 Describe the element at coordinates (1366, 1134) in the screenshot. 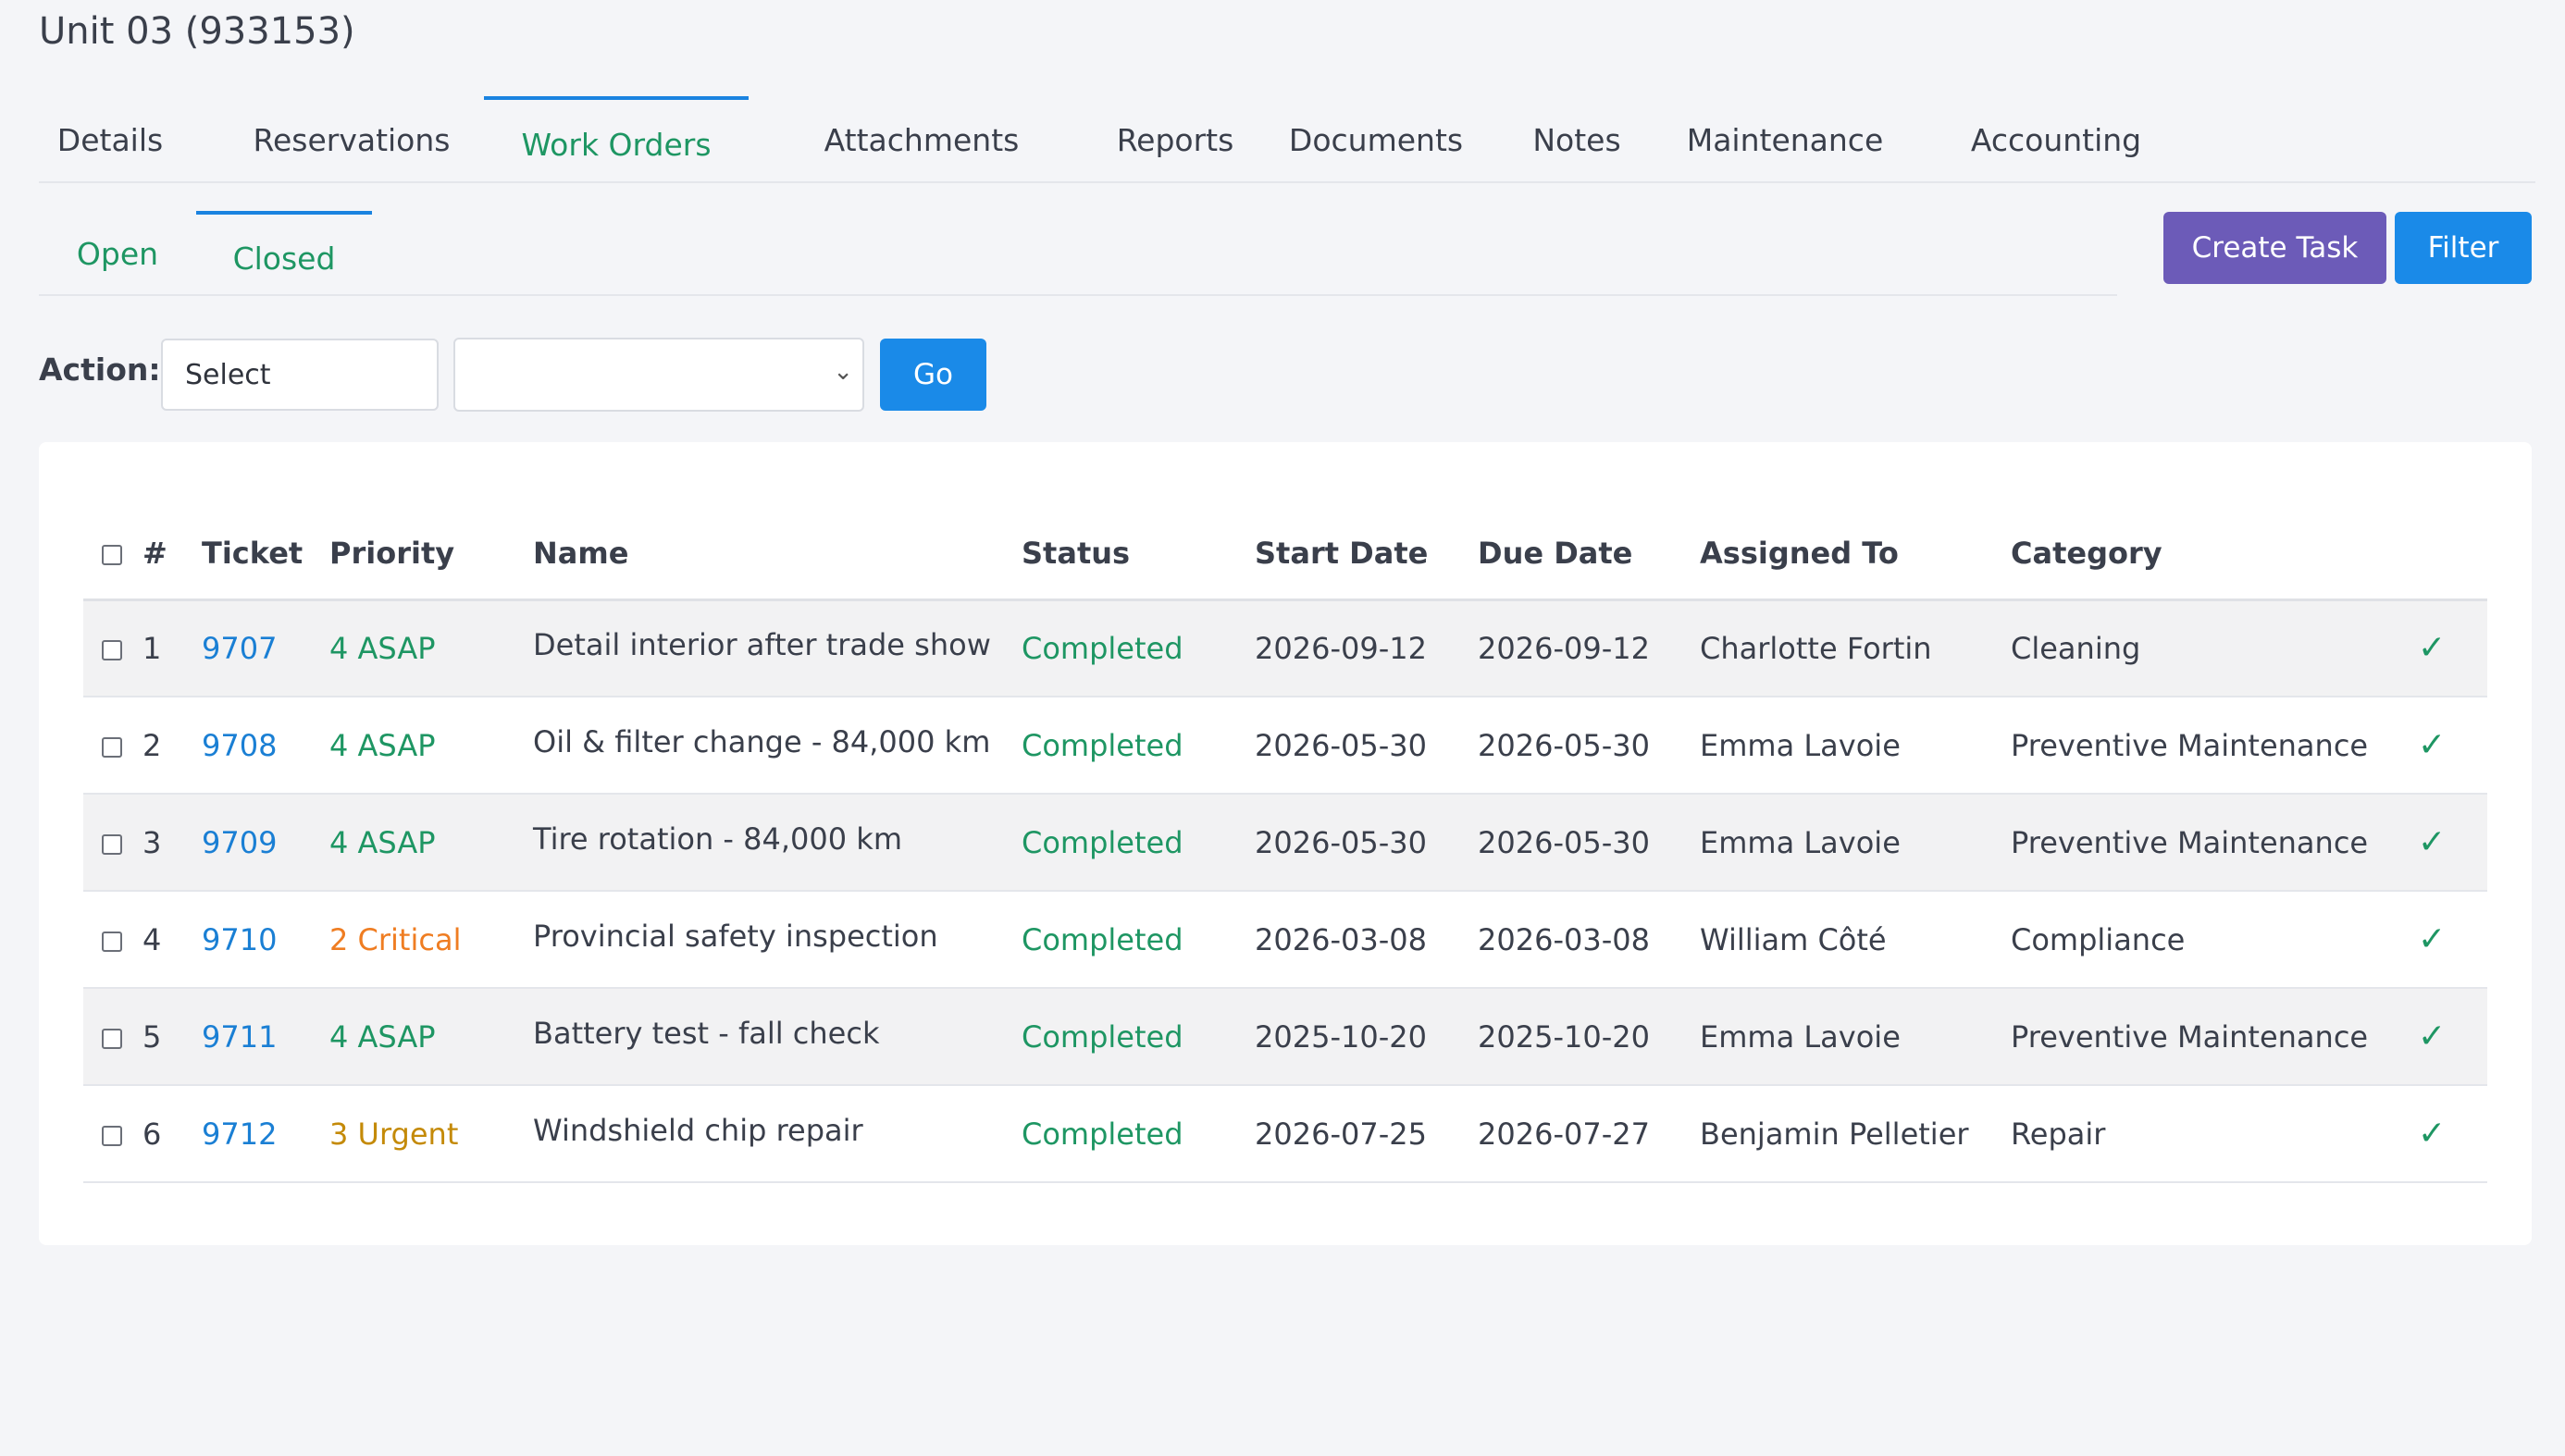

I see `start-date-cell: 2026-07-25` at that location.